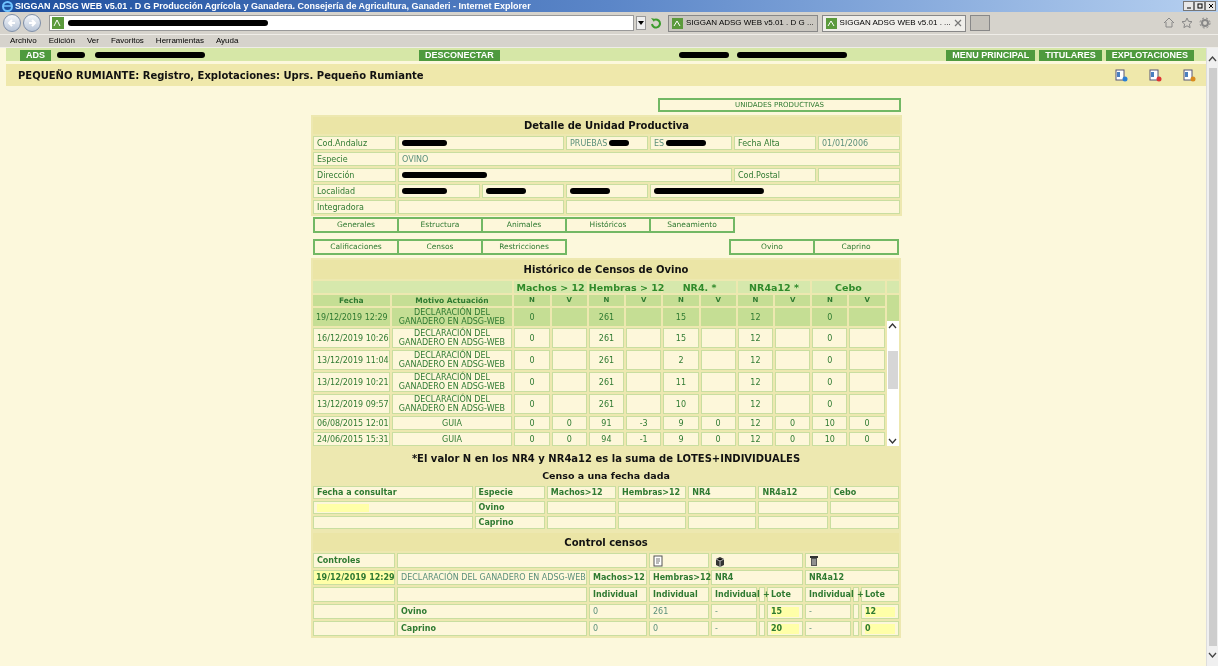  Describe the element at coordinates (679, 577) in the screenshot. I see `column-header: Hembras>12` at that location.